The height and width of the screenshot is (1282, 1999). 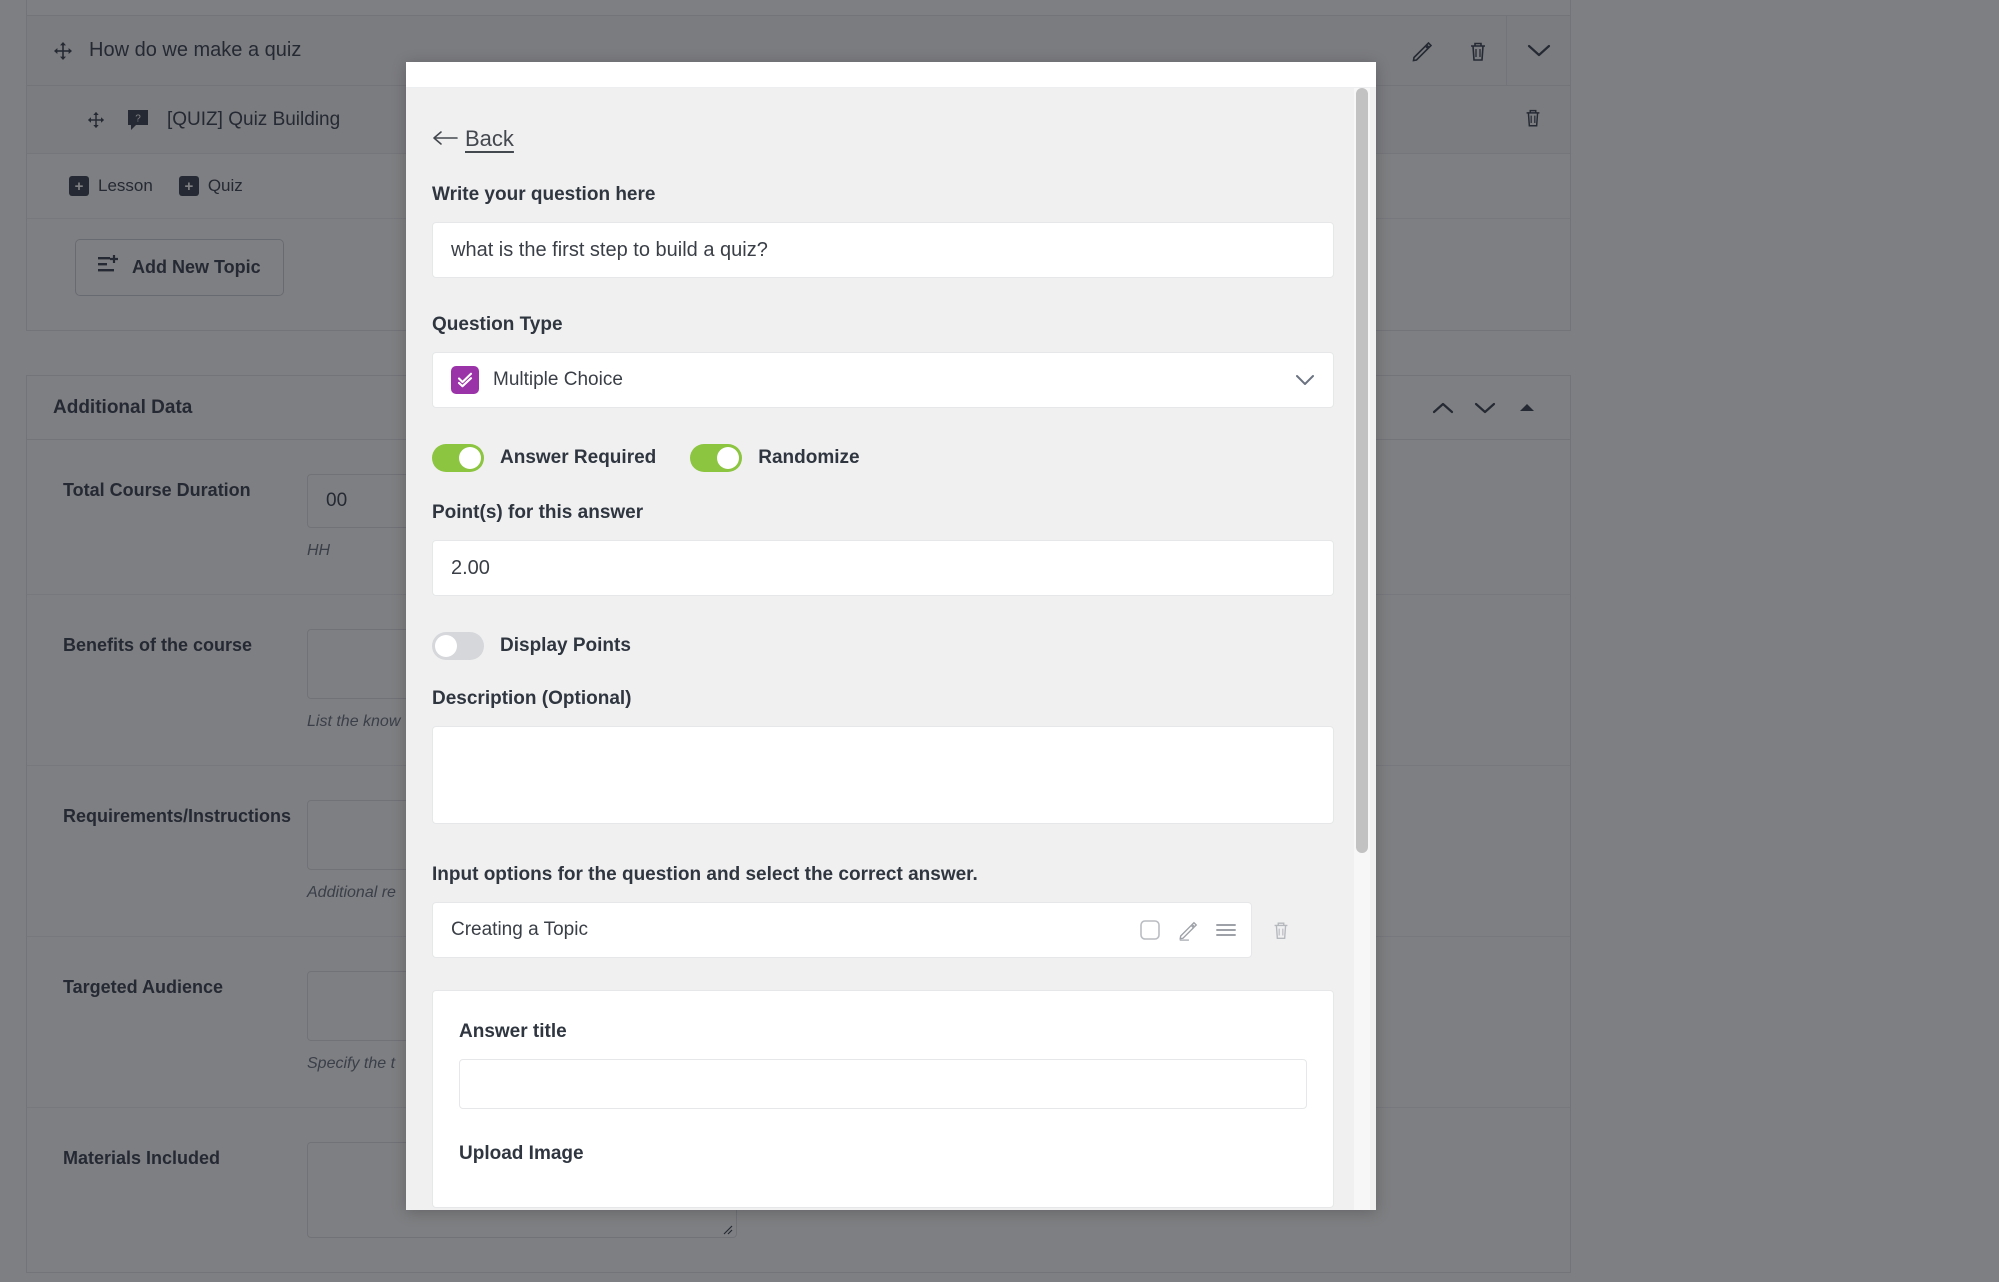 What do you see at coordinates (558, 379) in the screenshot?
I see `question-type-value: Multiple Choice` at bounding box center [558, 379].